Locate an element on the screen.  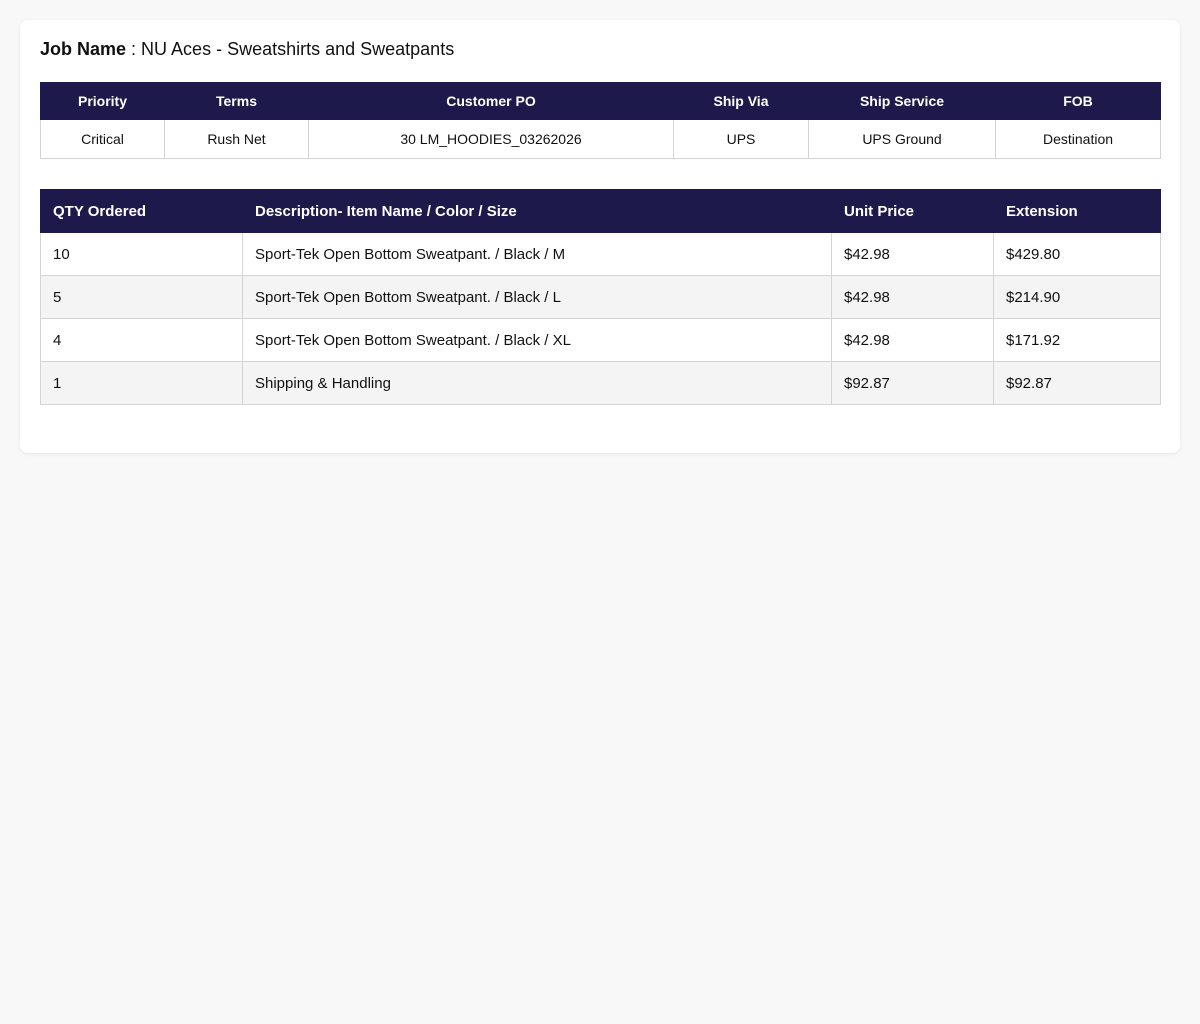
fob-header: FOB is located at coordinates (1078, 101).